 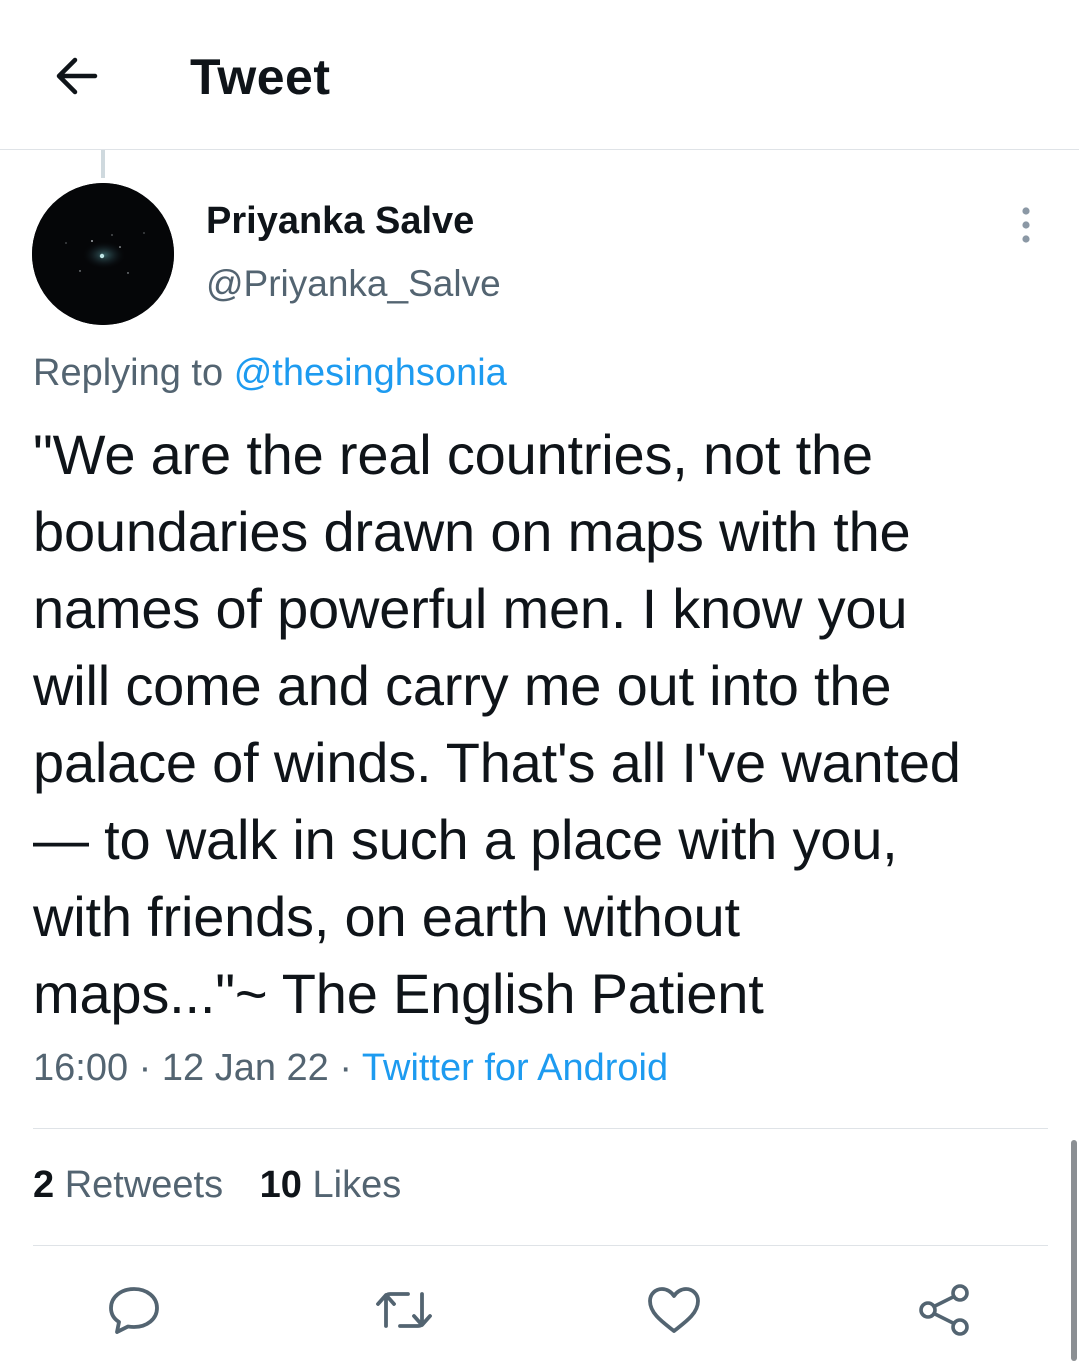 What do you see at coordinates (81, 1068) in the screenshot?
I see `tweet-time: 16:00` at bounding box center [81, 1068].